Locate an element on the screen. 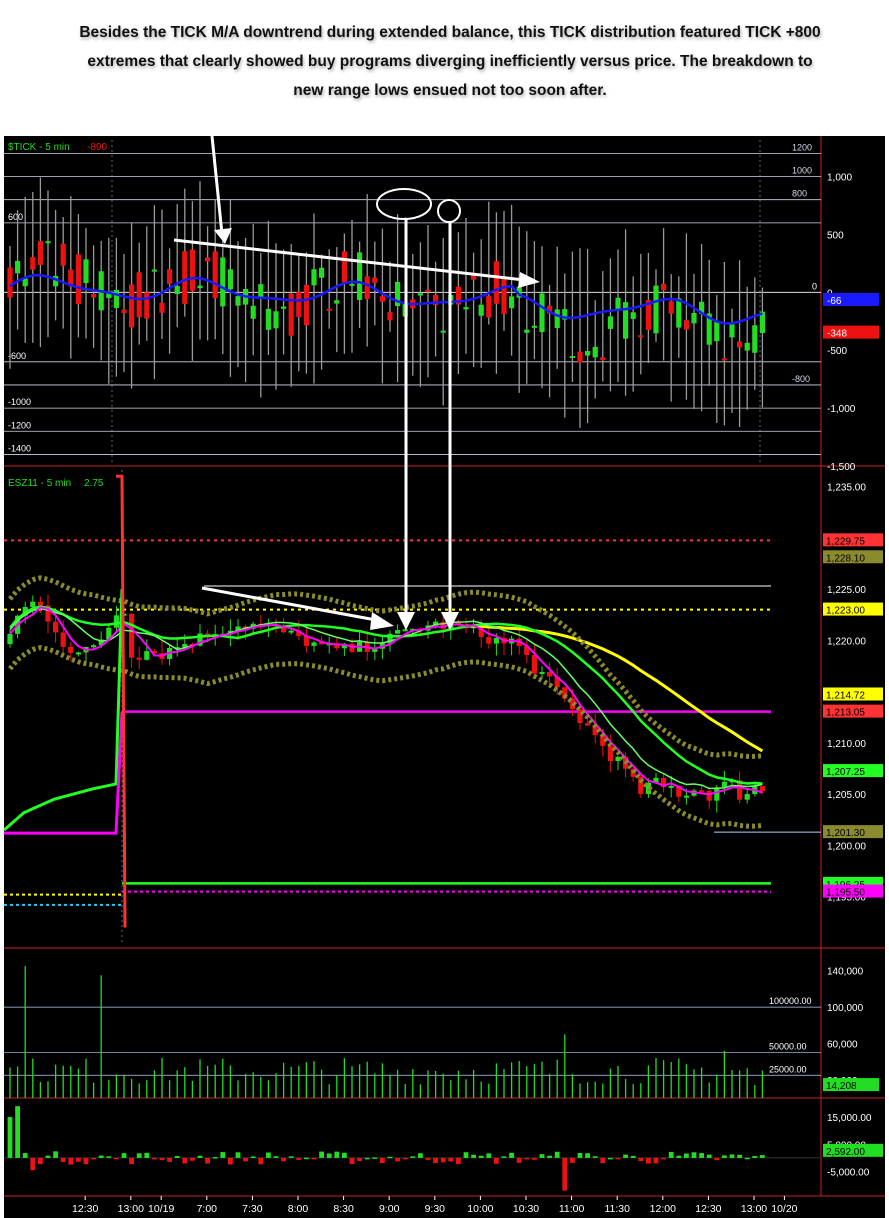 The height and width of the screenshot is (1218, 889). price-axis-label: 1,225.00 is located at coordinates (846, 590).